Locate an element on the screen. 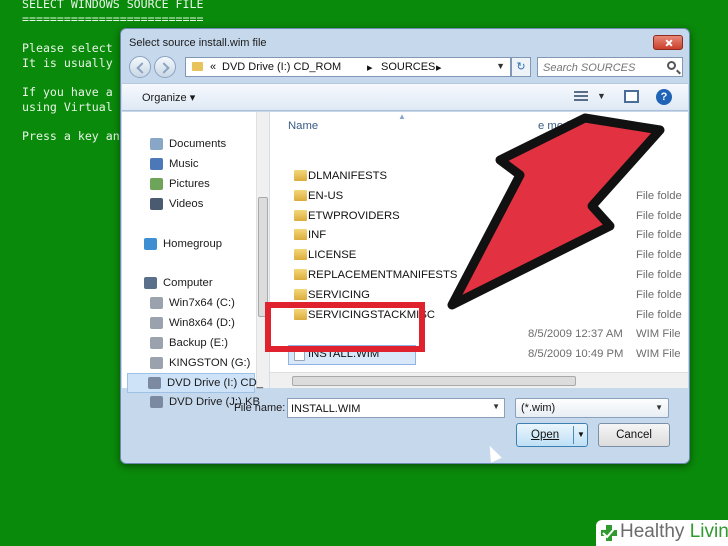 This screenshot has height=546, width=728. arrow-icon is located at coordinates (556, 211).